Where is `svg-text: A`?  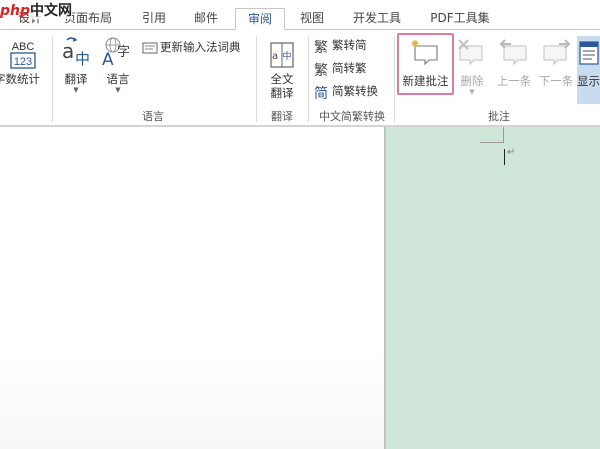 svg-text: A is located at coordinates (108, 59).